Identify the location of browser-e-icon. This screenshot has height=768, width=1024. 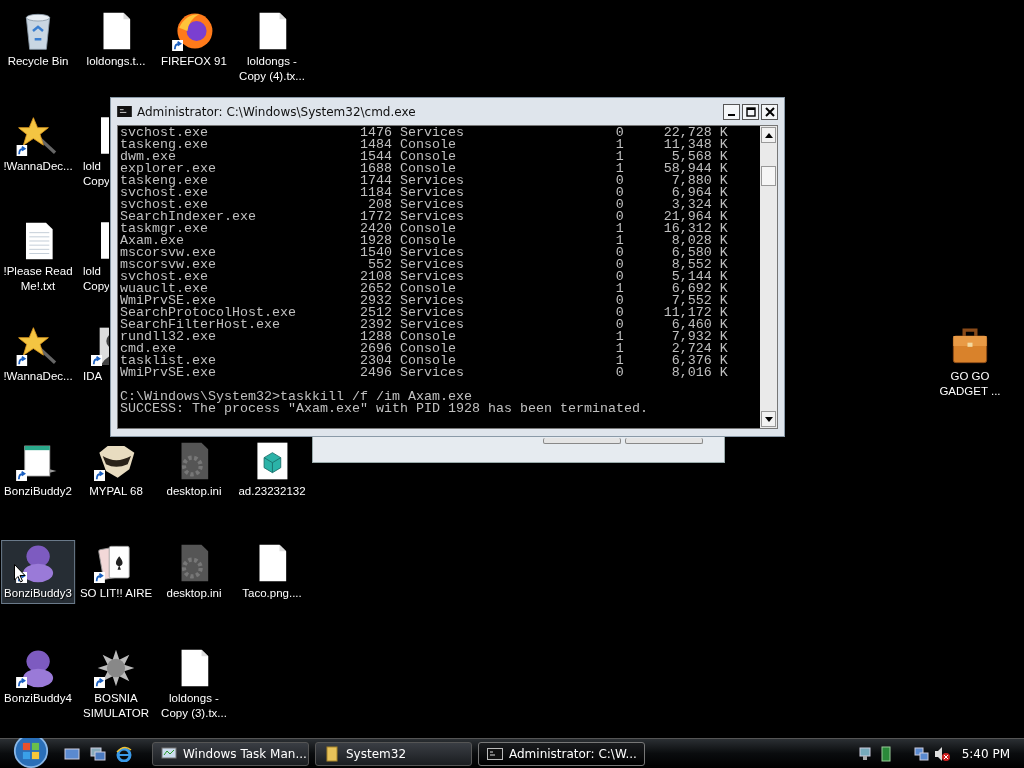
(124, 753).